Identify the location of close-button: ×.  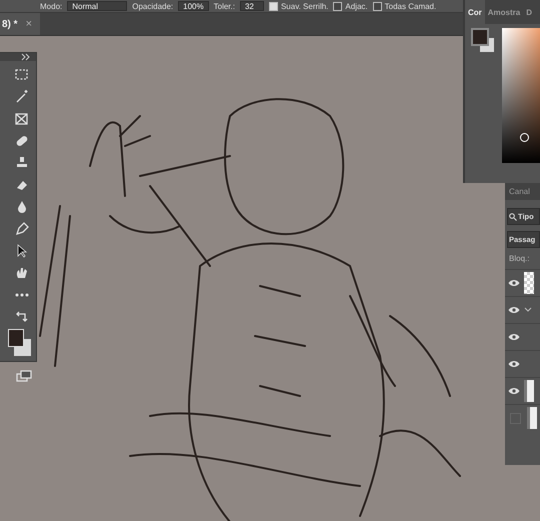
(29, 24).